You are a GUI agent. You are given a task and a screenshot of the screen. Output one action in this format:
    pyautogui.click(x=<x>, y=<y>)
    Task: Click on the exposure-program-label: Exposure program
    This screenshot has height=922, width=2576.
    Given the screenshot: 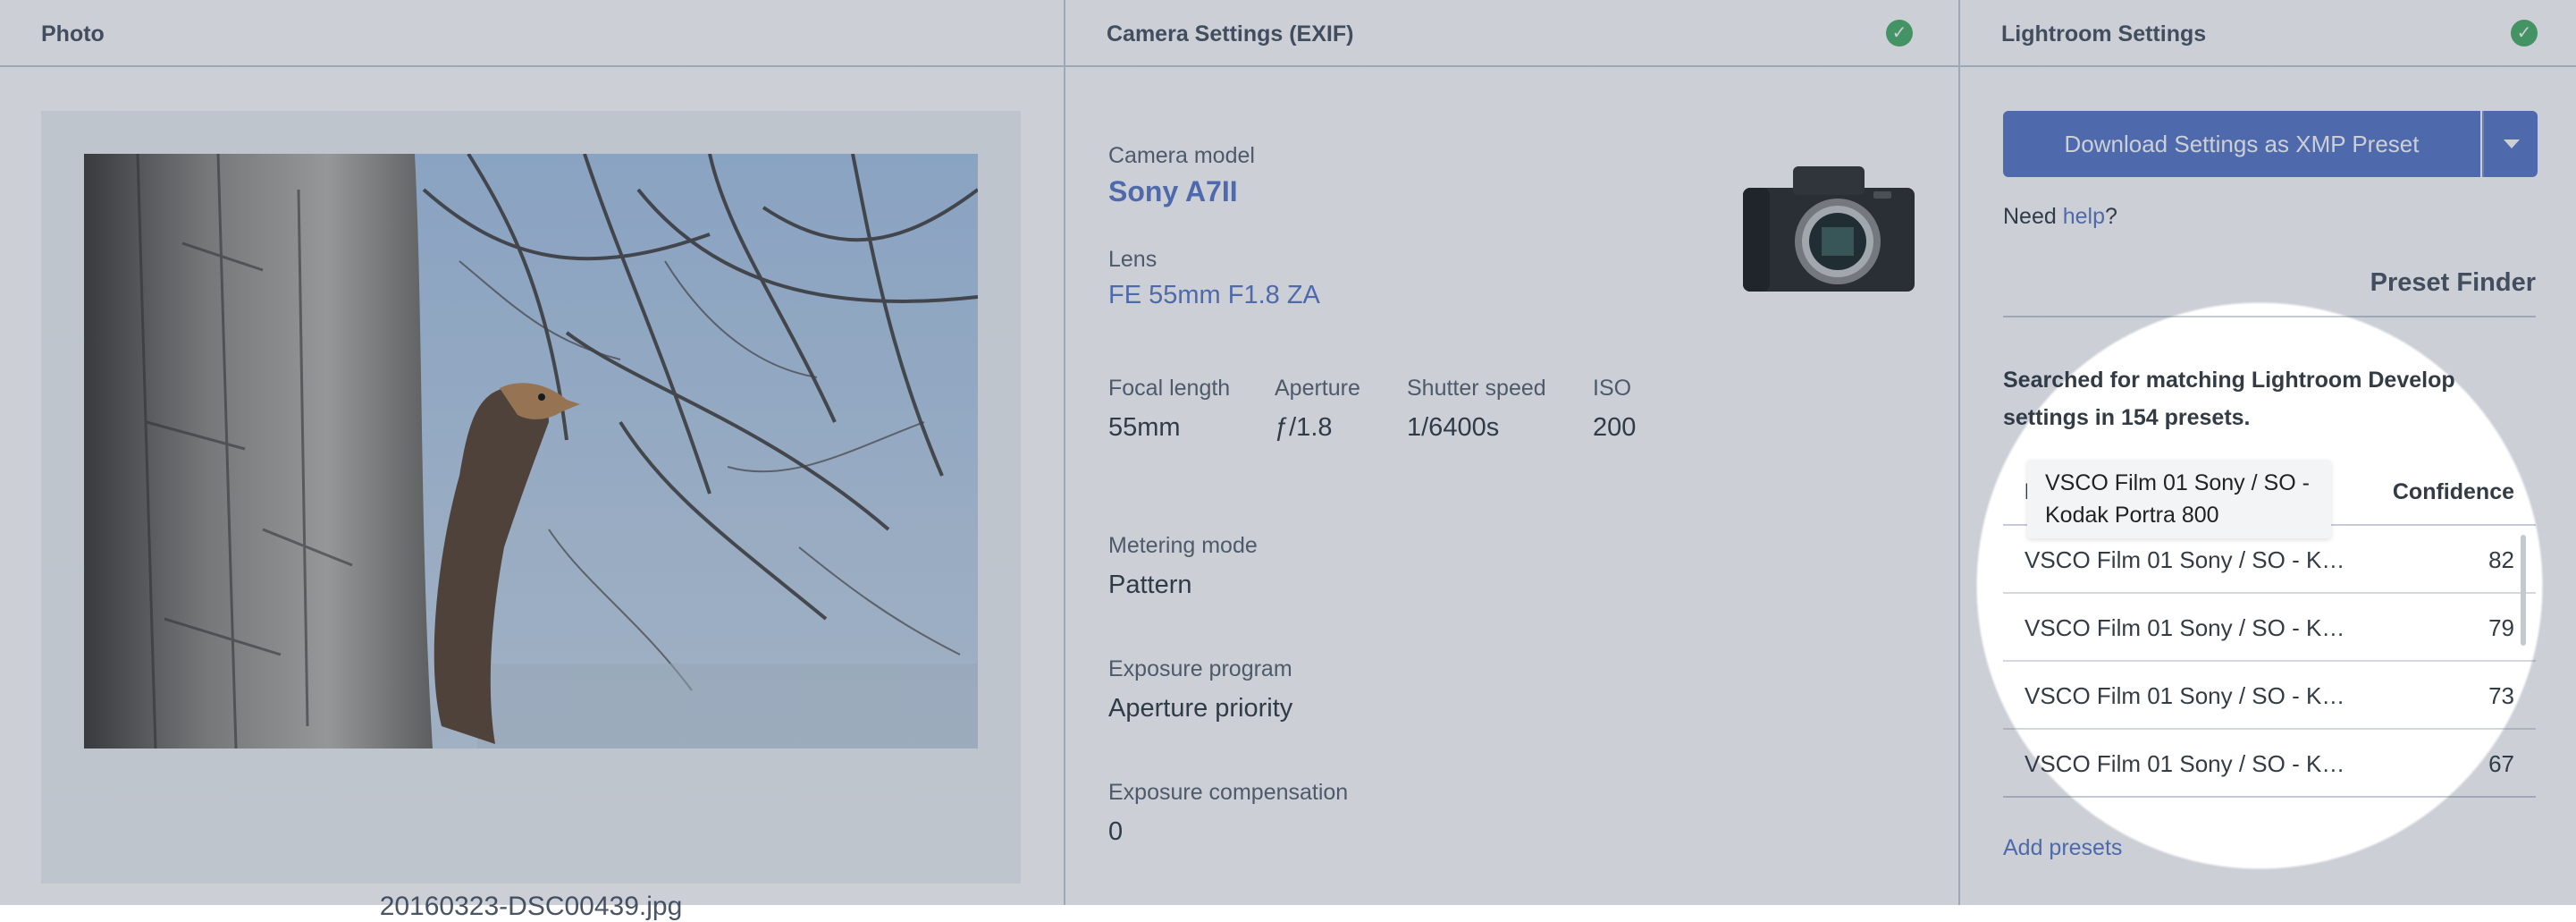 What is the action you would take?
    pyautogui.click(x=1200, y=668)
    